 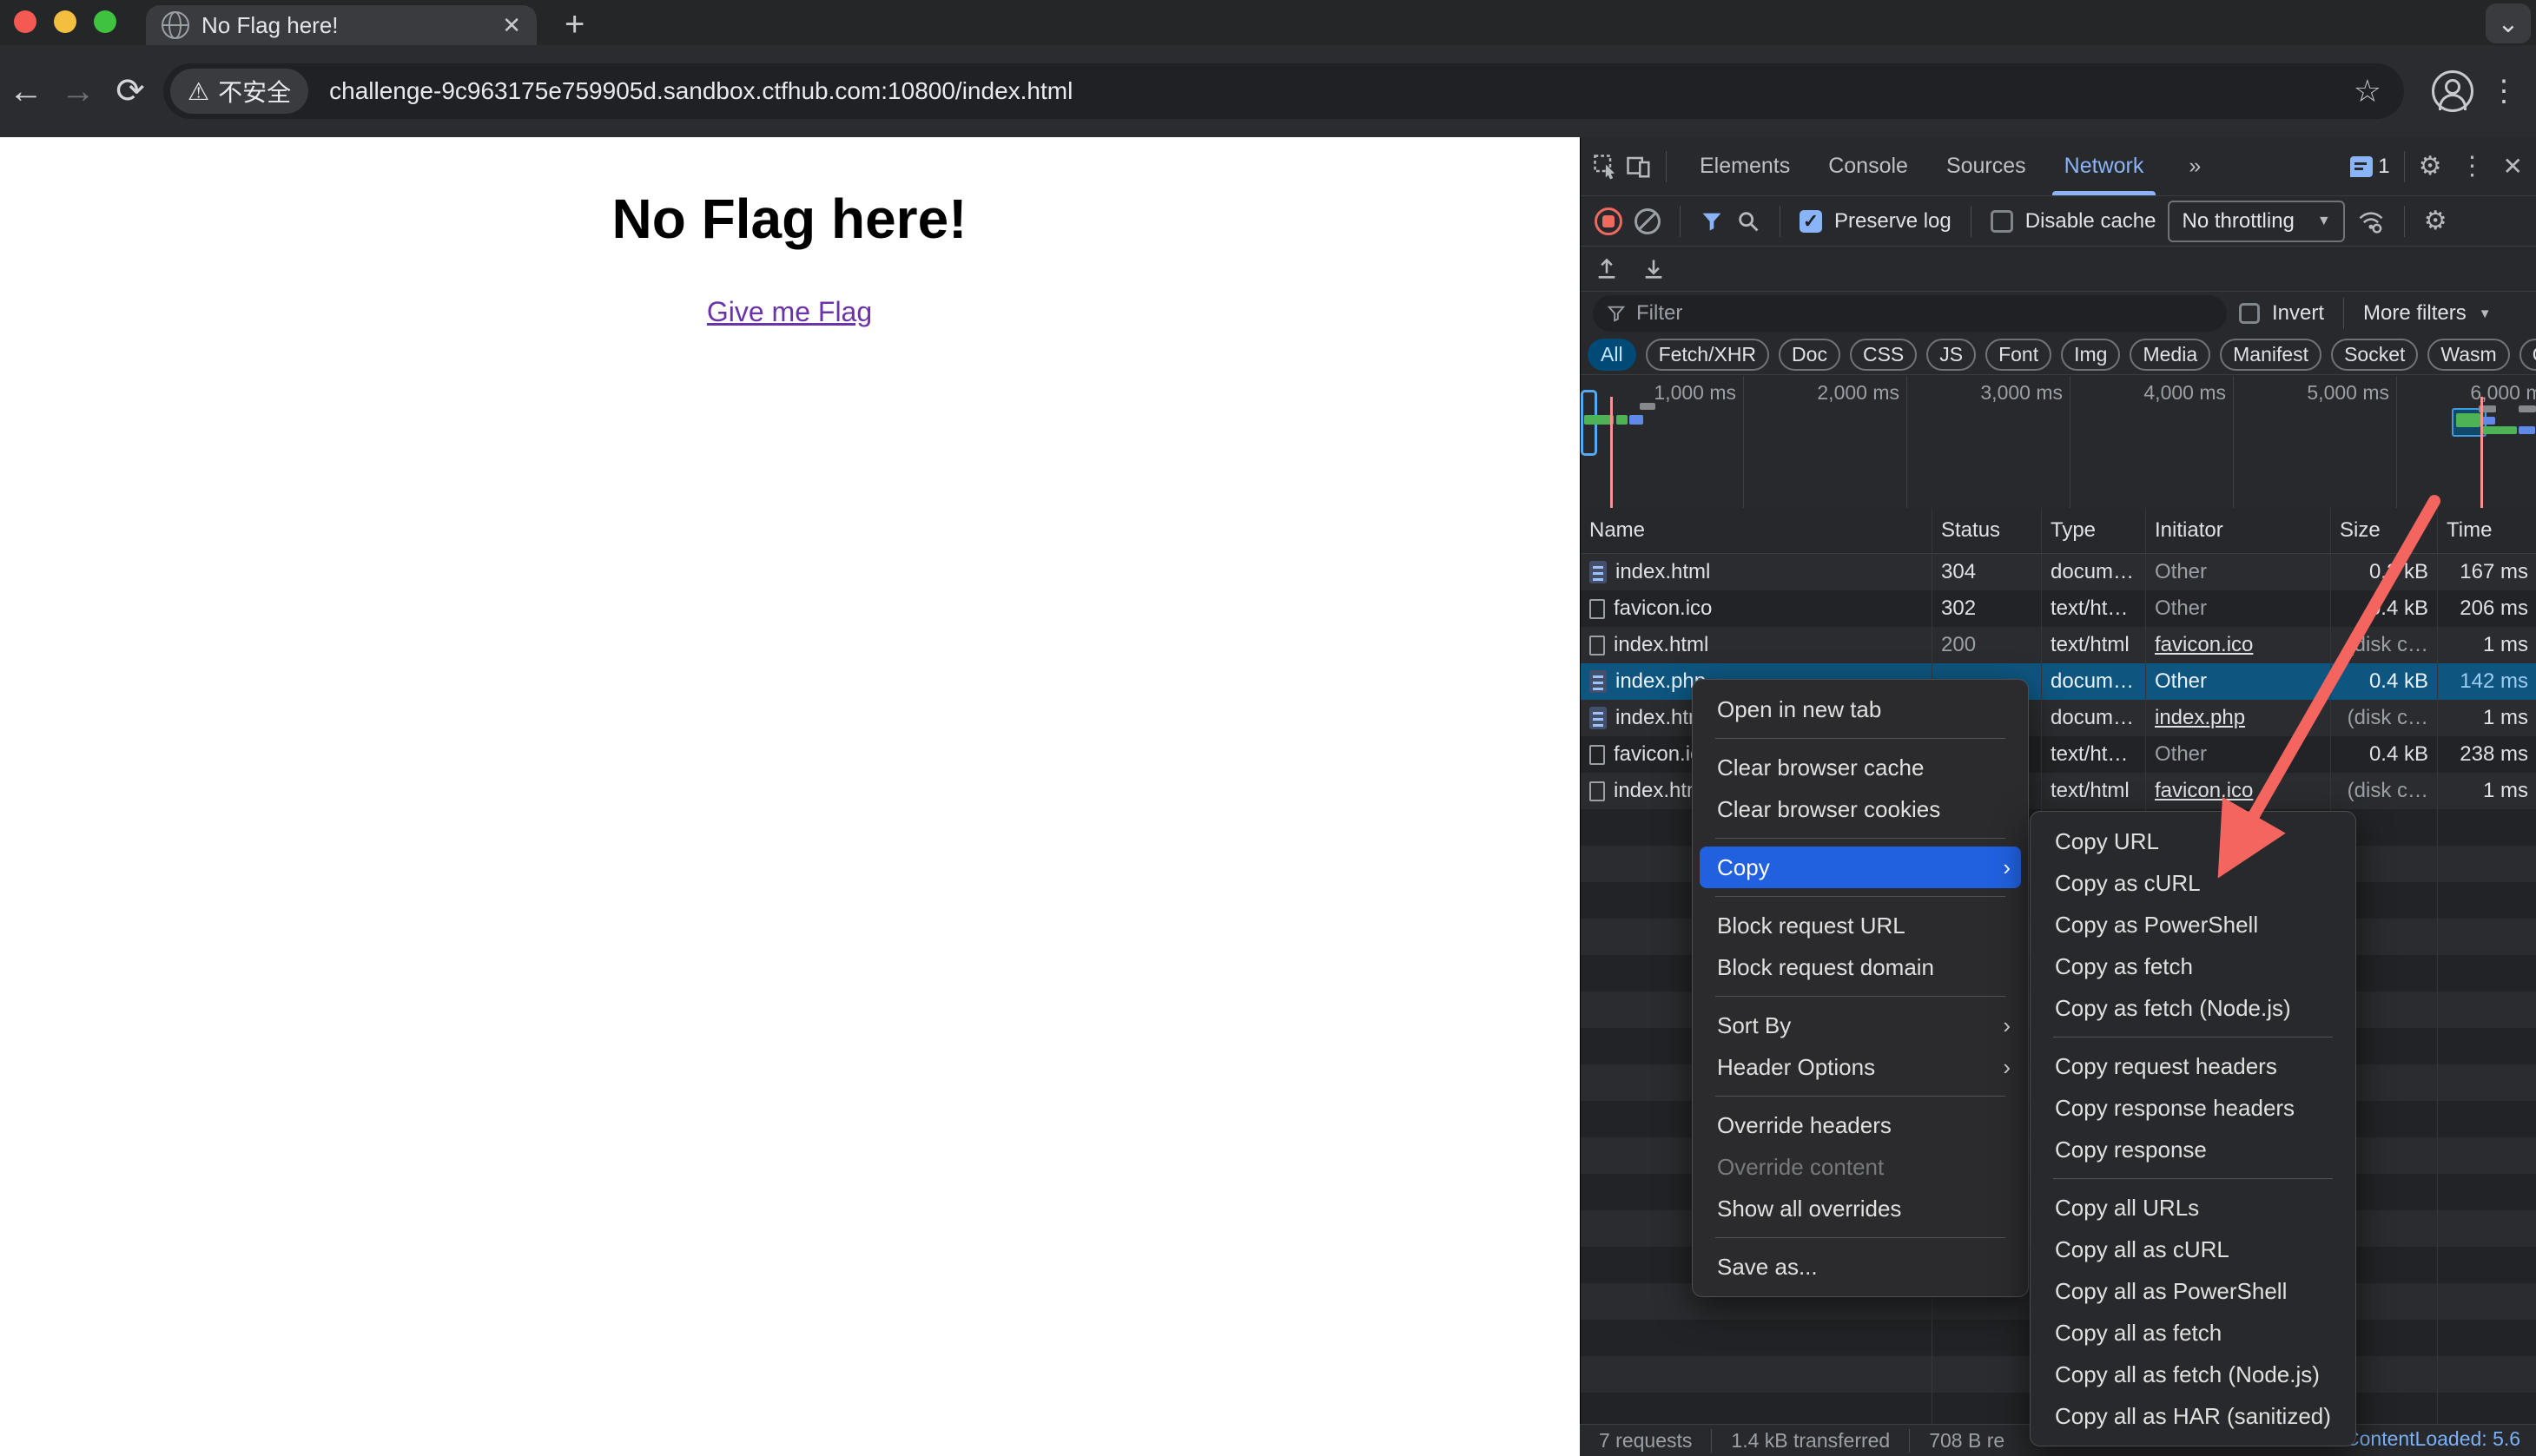 I want to click on submenu-item-copy-as-curl: Copy as cURL, so click(x=2193, y=883).